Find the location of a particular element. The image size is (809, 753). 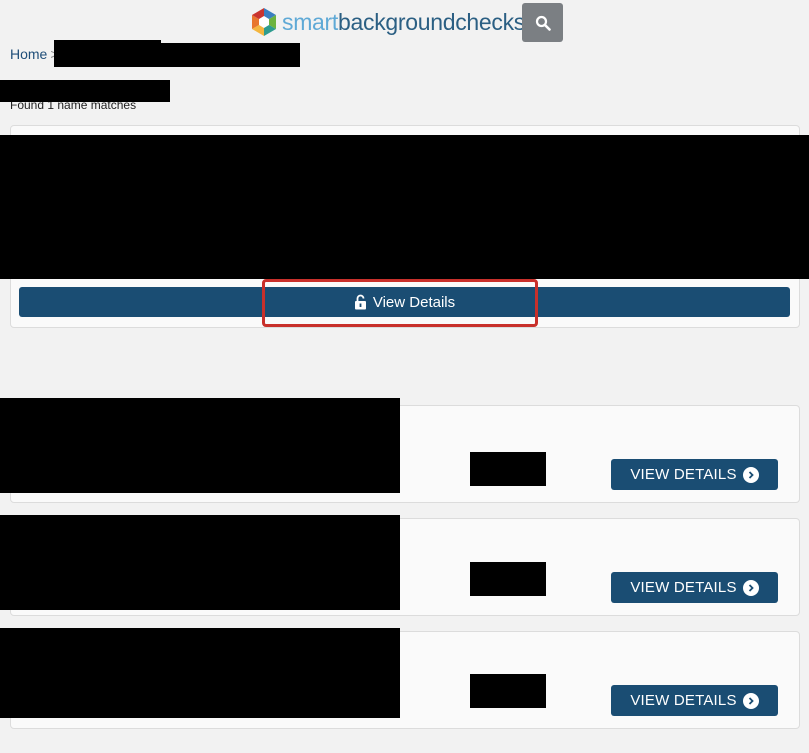

logo-text: smartbackgroundchecks is located at coordinates (403, 22).